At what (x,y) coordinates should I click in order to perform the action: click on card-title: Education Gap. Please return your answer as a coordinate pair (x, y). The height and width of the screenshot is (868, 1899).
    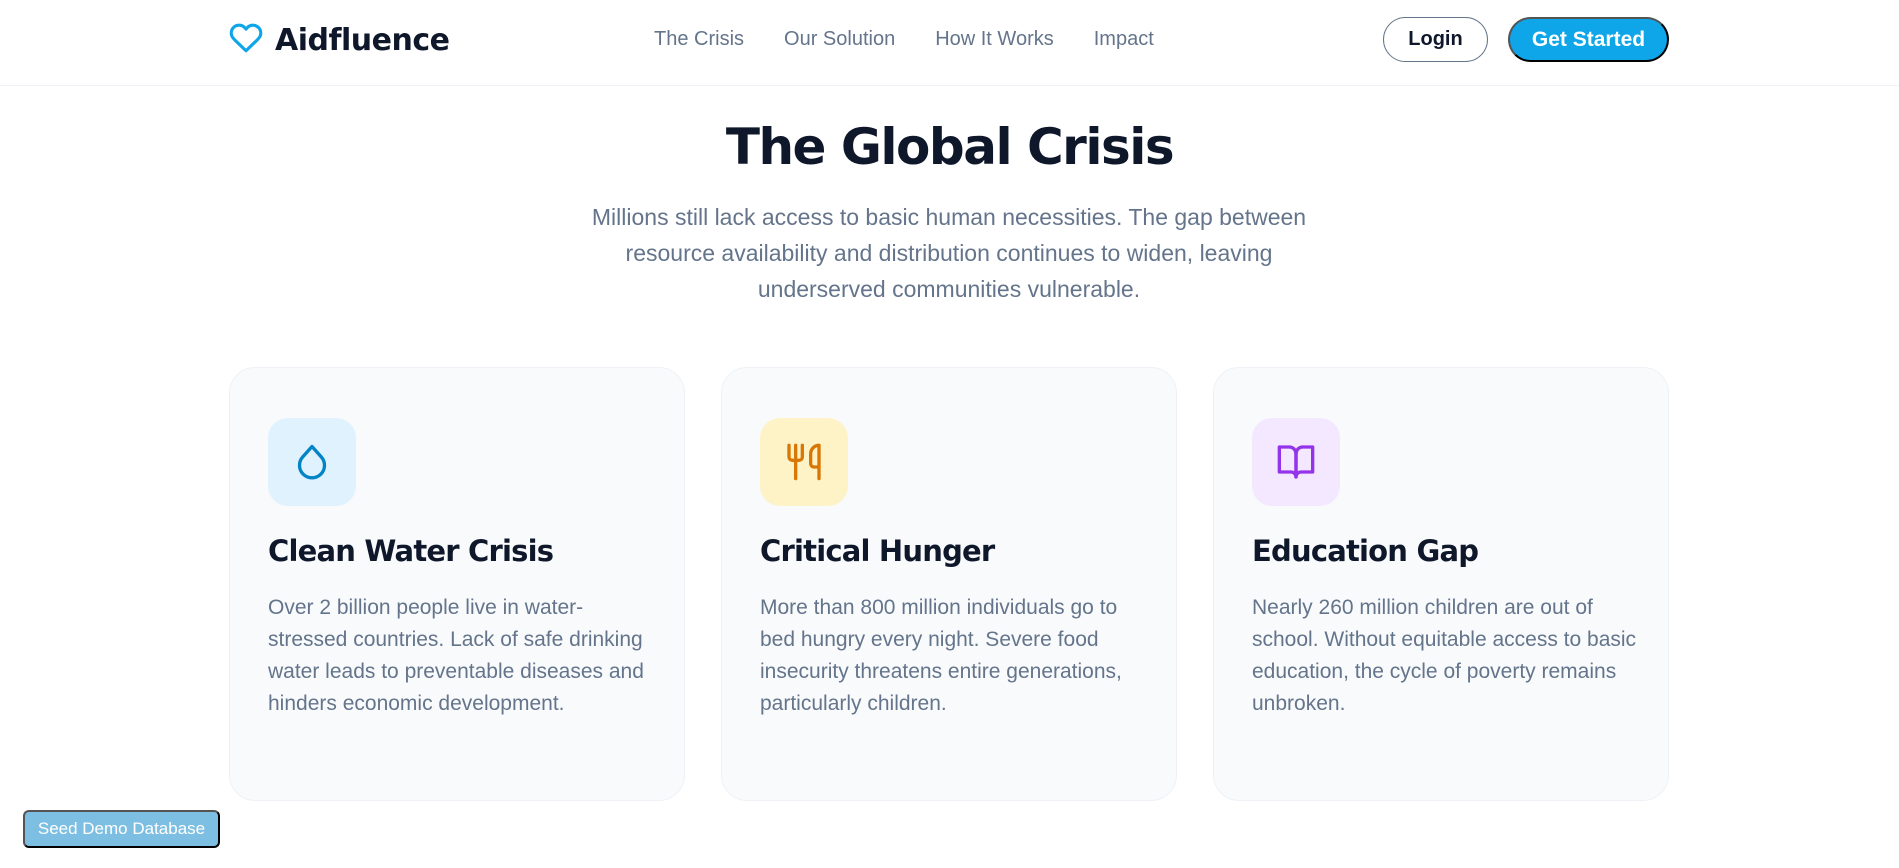
    Looking at the image, I should click on (1365, 551).